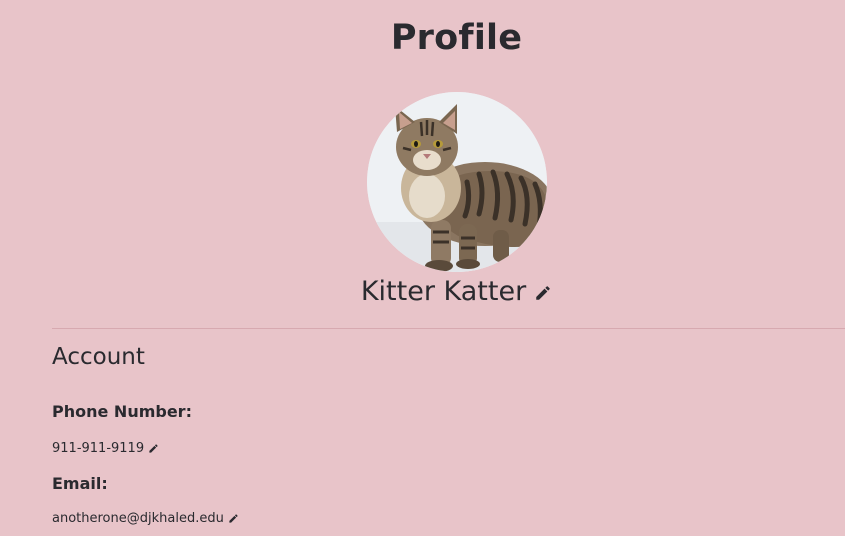  I want to click on phone-value: 911-911-9119, so click(98, 448).